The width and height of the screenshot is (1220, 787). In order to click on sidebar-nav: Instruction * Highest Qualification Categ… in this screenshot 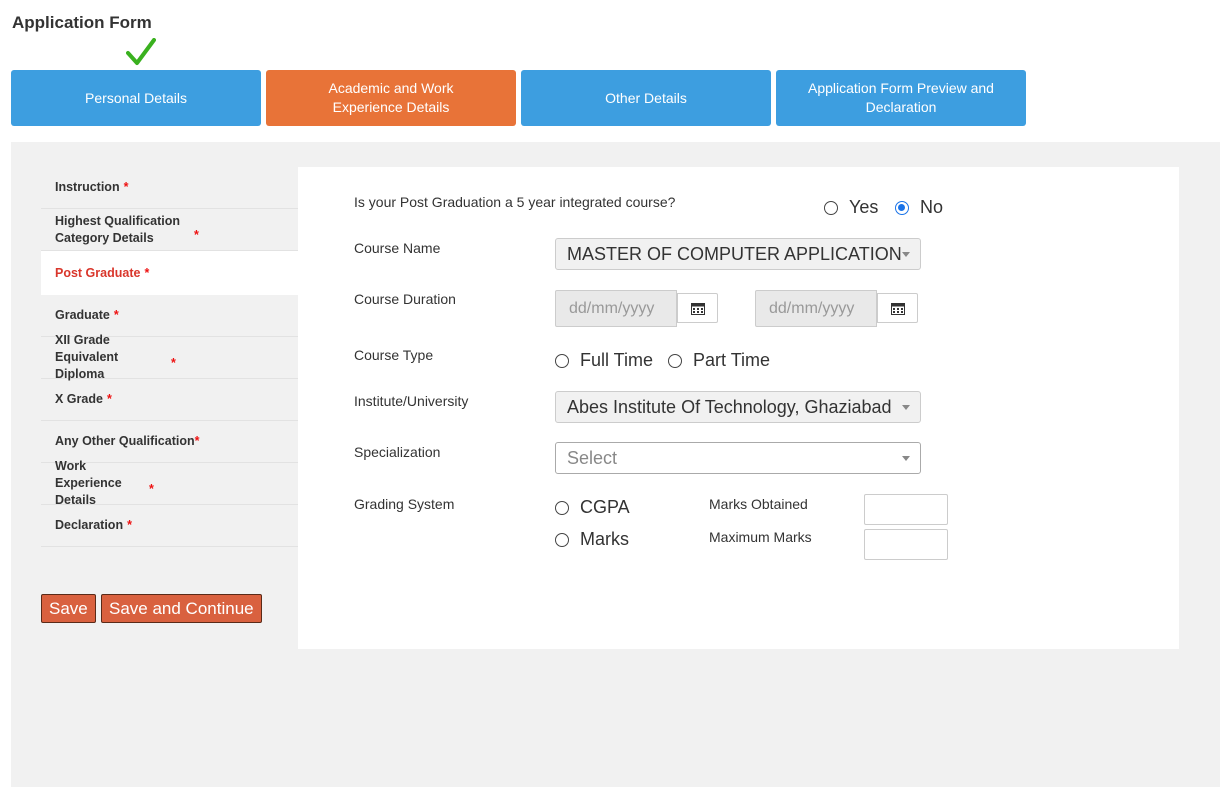, I will do `click(169, 357)`.